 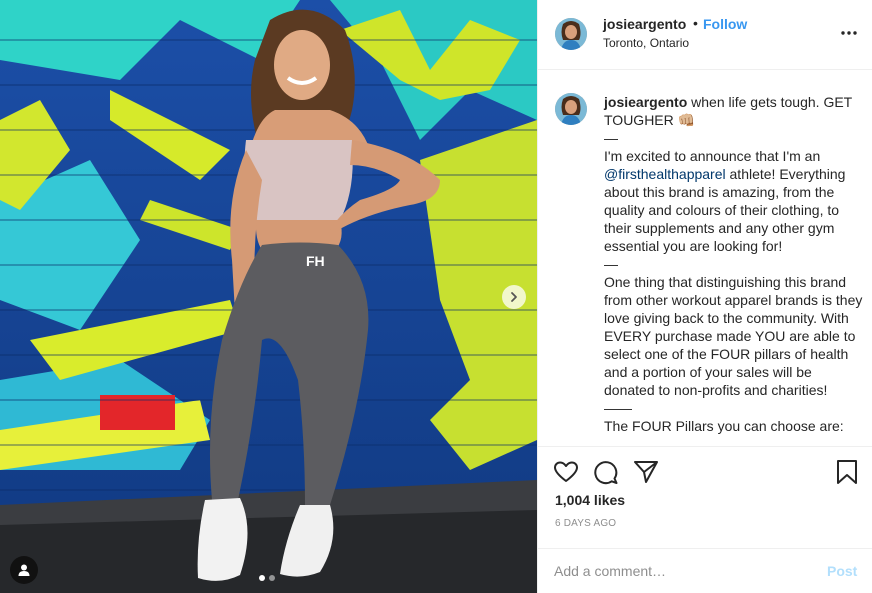 What do you see at coordinates (725, 24) in the screenshot?
I see `follow-button: Follow` at bounding box center [725, 24].